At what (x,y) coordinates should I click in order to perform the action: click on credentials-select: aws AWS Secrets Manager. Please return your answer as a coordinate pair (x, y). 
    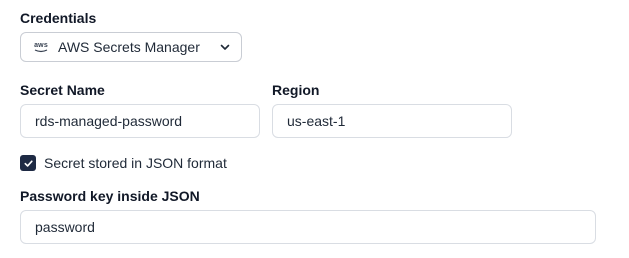
    Looking at the image, I should click on (131, 47).